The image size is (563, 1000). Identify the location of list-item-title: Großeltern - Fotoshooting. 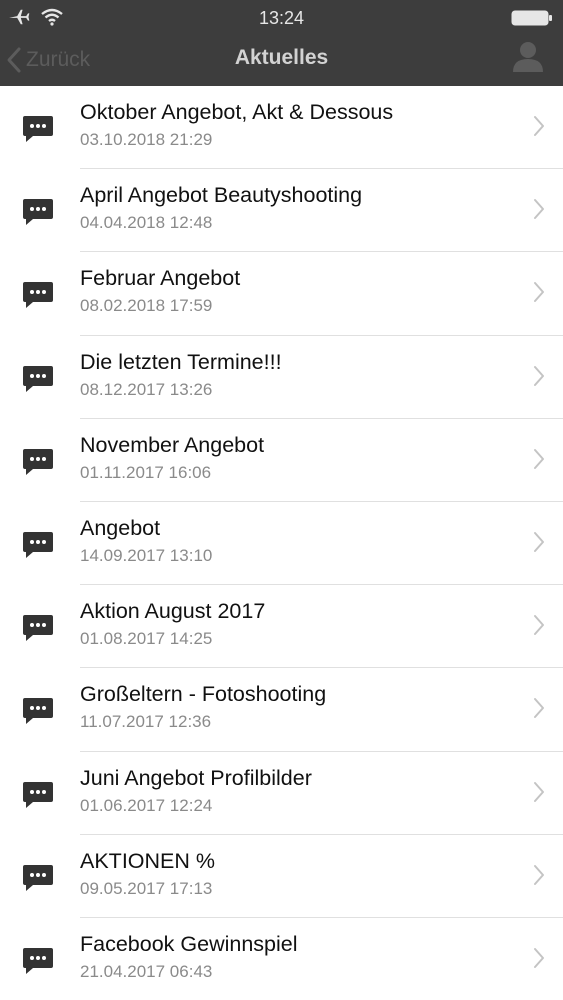
(203, 694).